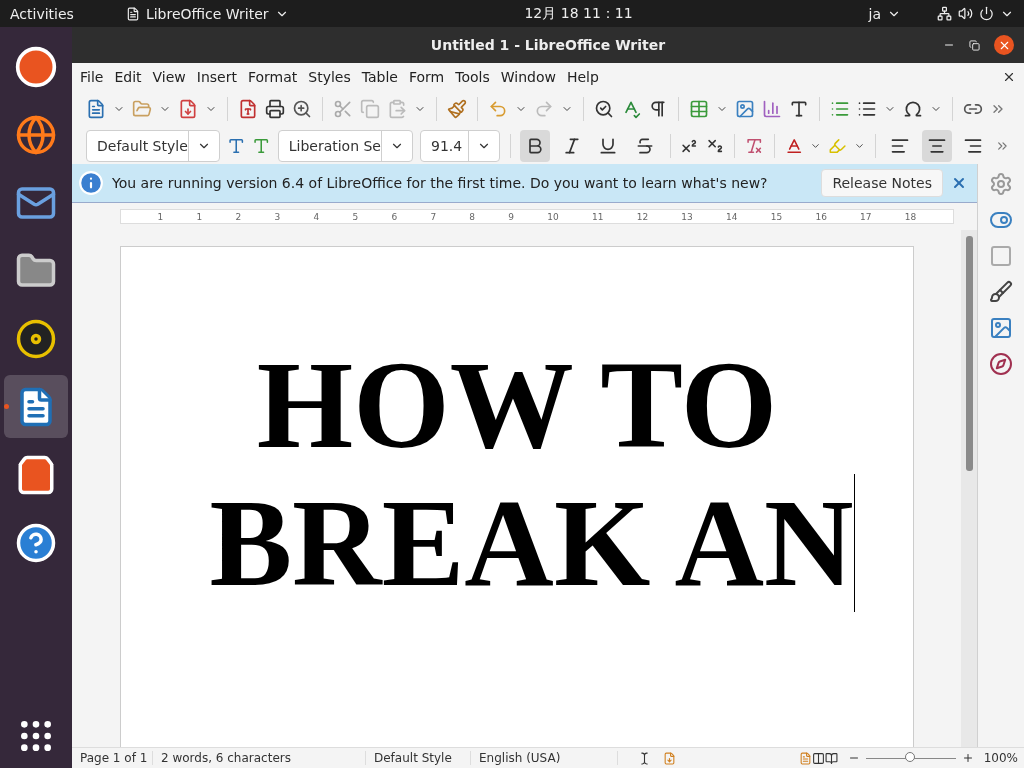 Image resolution: width=1024 pixels, height=768 pixels. What do you see at coordinates (965, 13) in the screenshot?
I see `volume-icon` at bounding box center [965, 13].